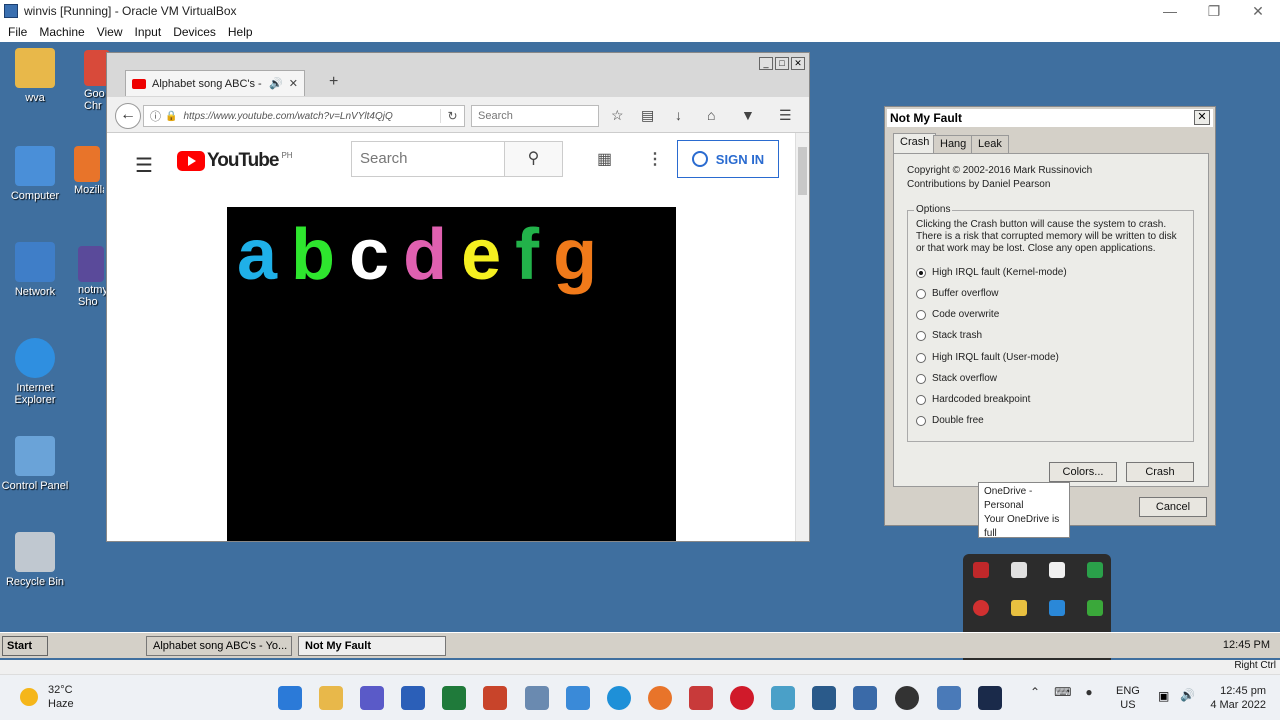  I want to click on radio-hardcoded-breakpoint: Hardcoded breakpoint, so click(973, 399).